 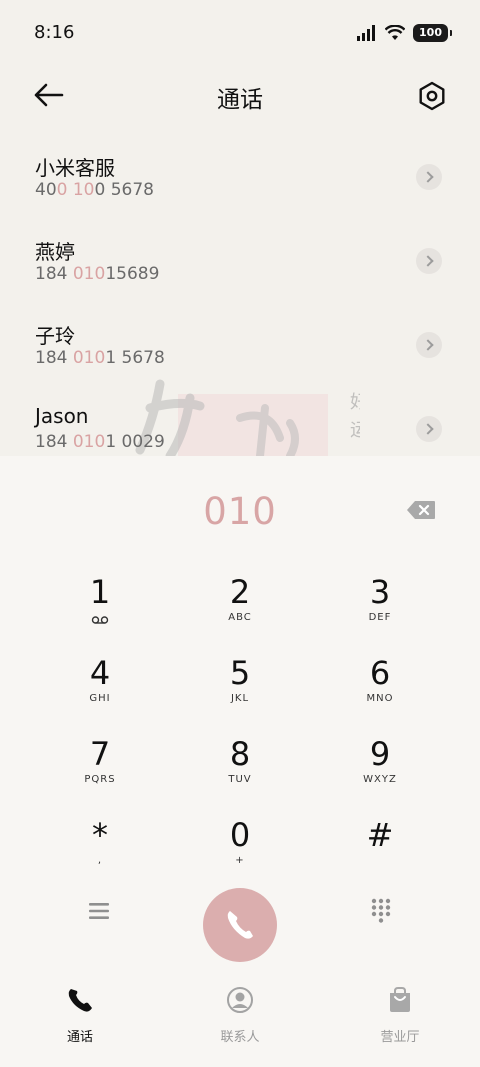 I want to click on contact-number: 184 0101 5678, so click(x=100, y=358).